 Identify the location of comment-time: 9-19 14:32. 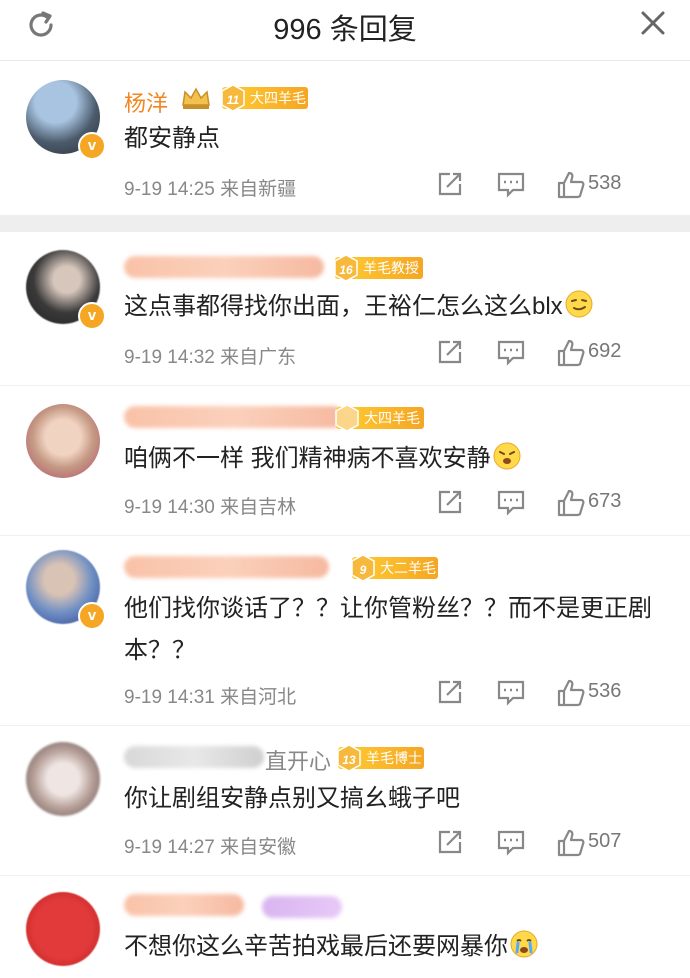
(169, 357).